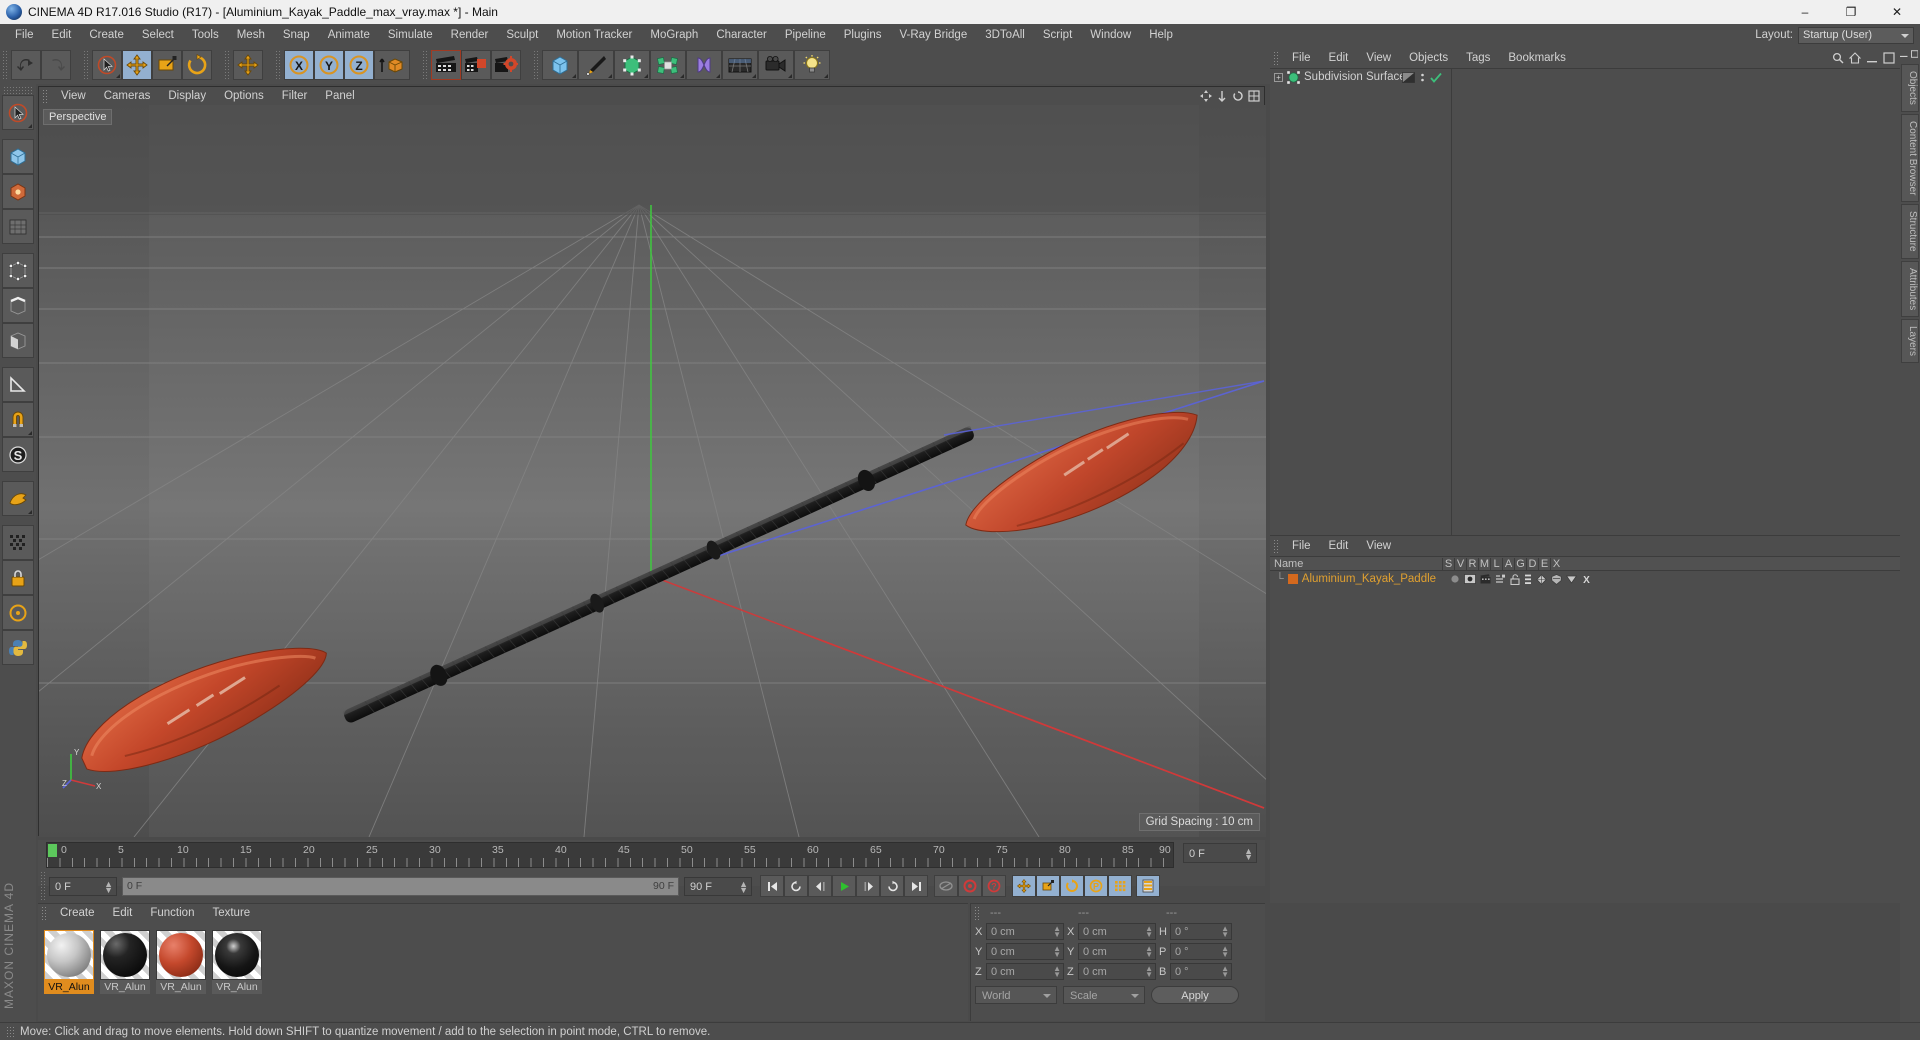 This screenshot has height=1040, width=1920. What do you see at coordinates (18, 90) in the screenshot?
I see `left-palette-grip` at bounding box center [18, 90].